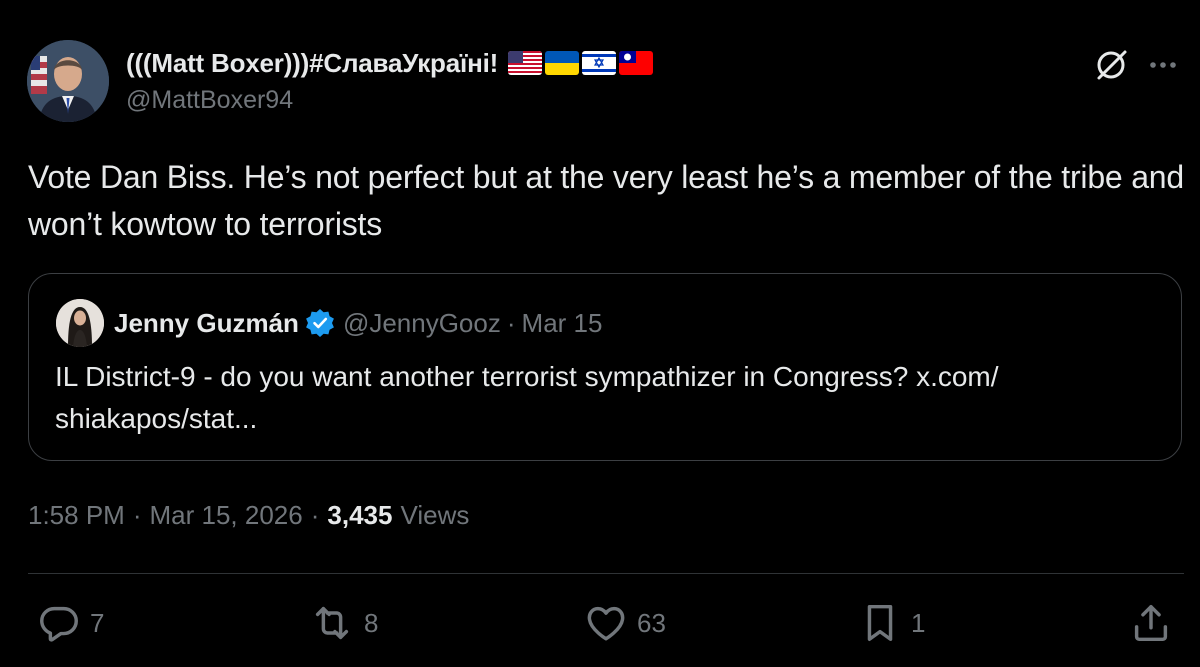 This screenshot has width=1200, height=667. Describe the element at coordinates (1111, 65) in the screenshot. I see `grok-icon` at that location.